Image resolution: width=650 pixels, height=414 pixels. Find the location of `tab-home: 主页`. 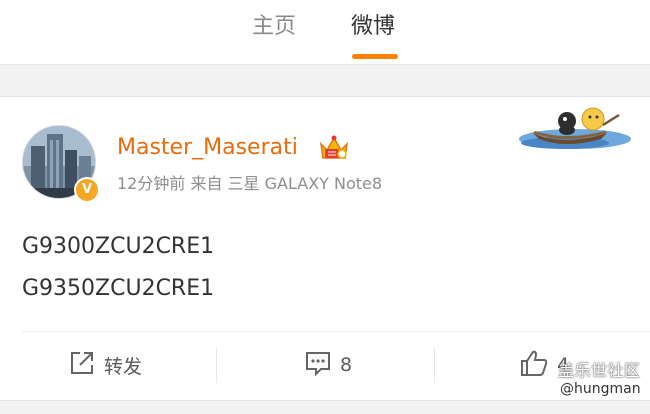

tab-home: 主页 is located at coordinates (274, 27).